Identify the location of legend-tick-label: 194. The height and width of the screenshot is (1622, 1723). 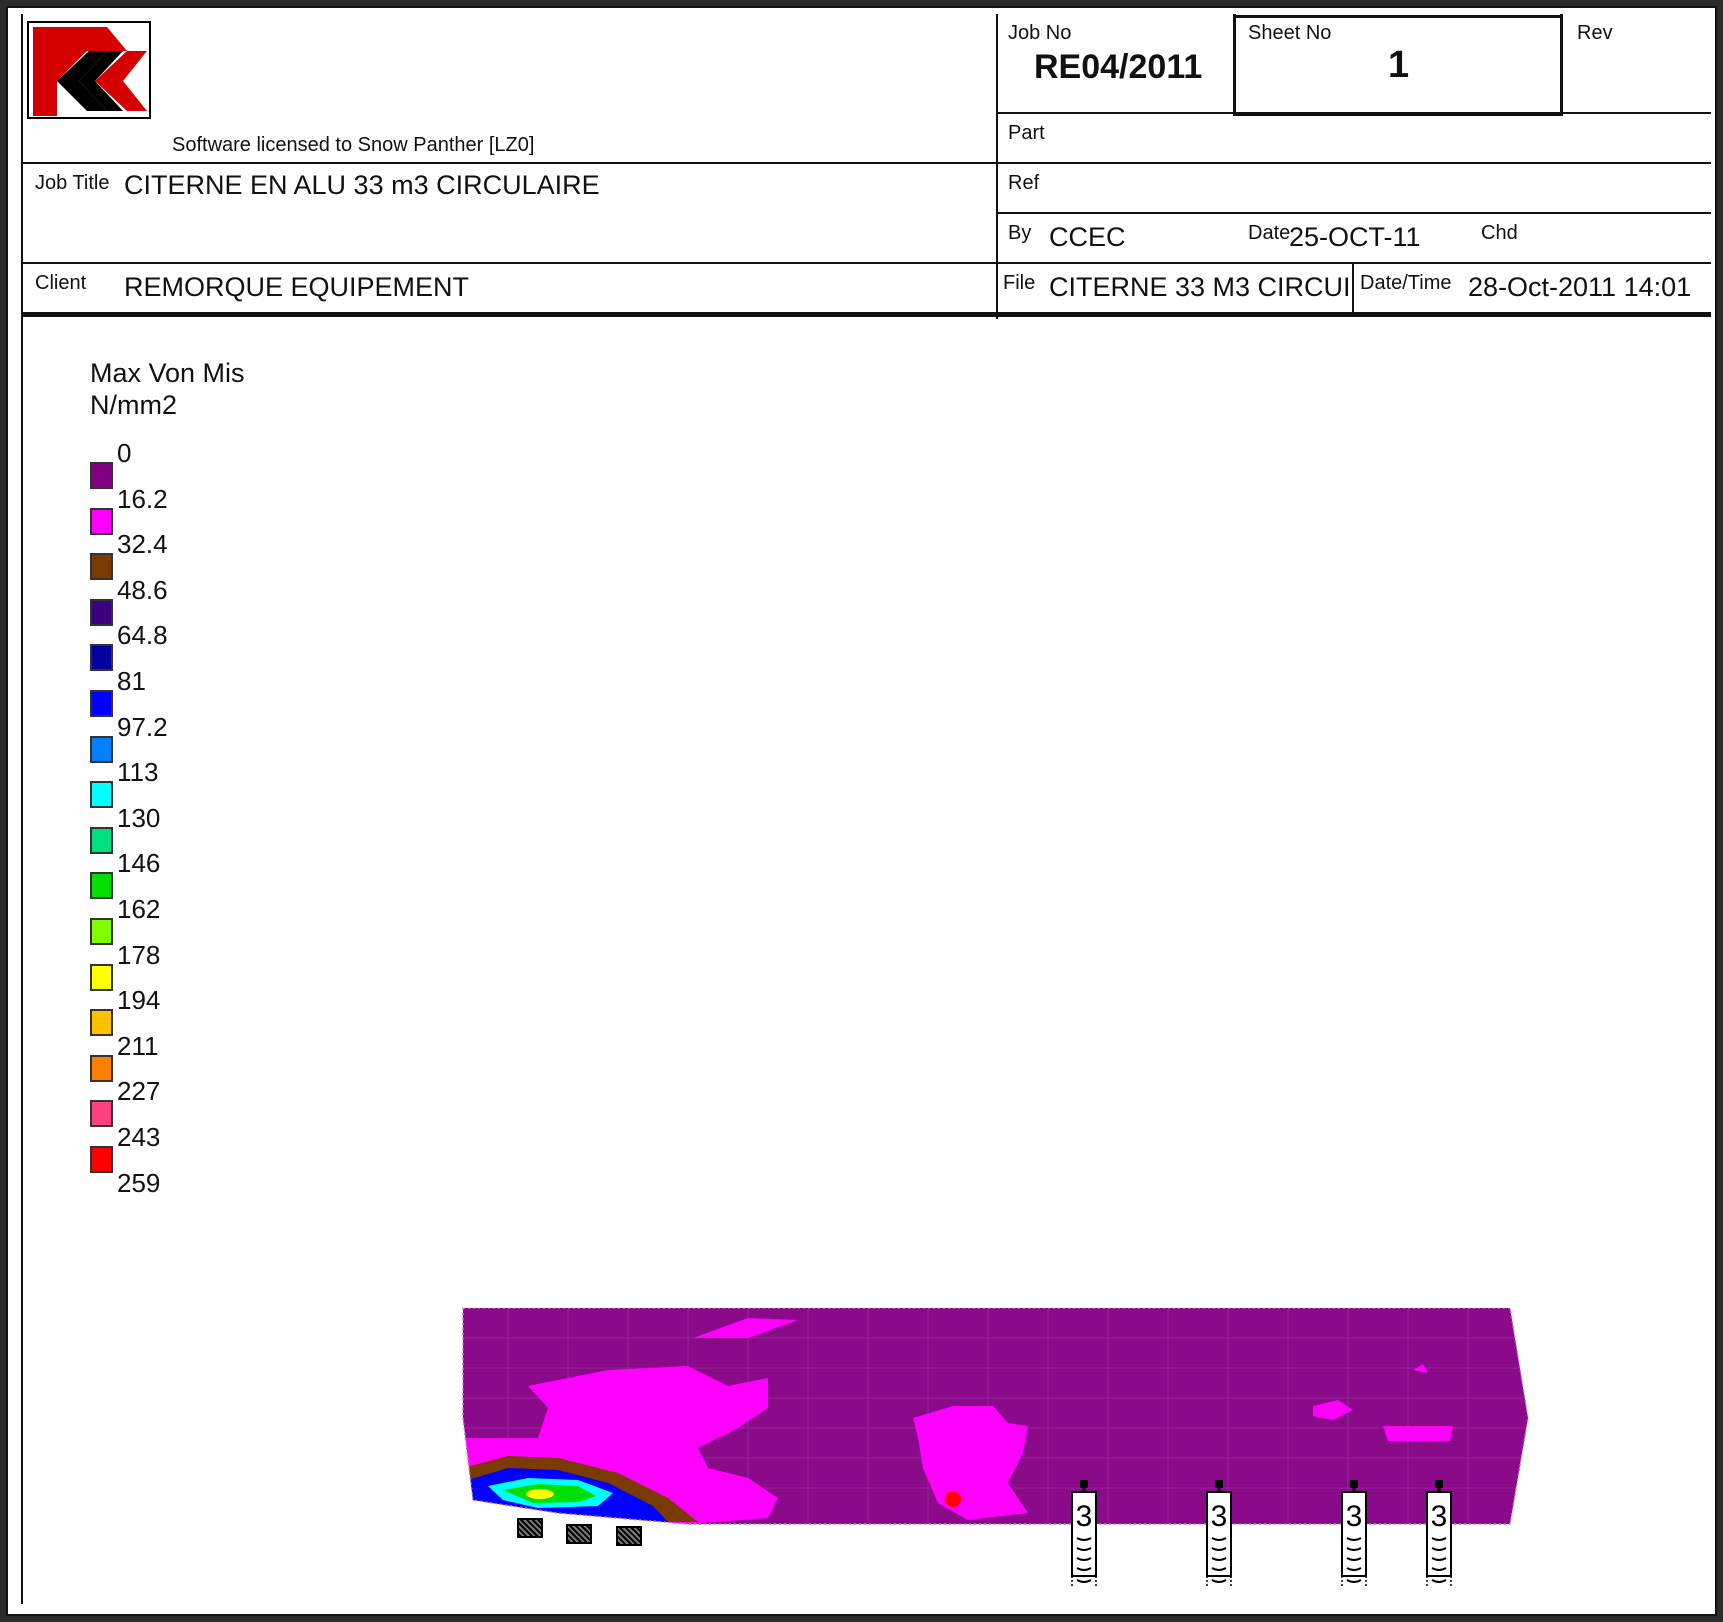
(139, 1000).